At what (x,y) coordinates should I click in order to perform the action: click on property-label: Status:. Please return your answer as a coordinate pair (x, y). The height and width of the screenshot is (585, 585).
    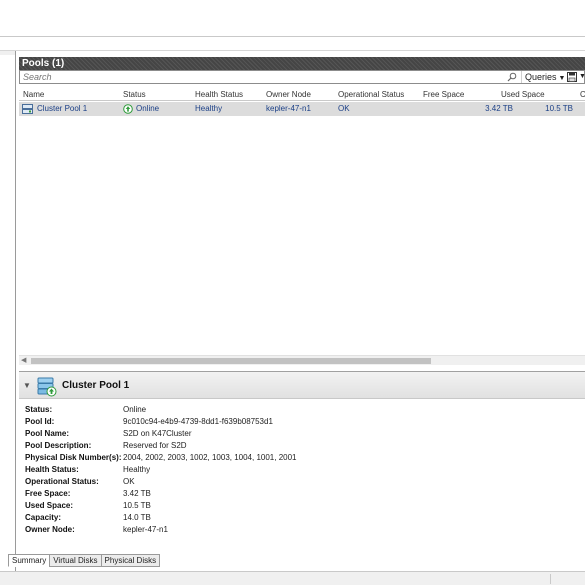
    Looking at the image, I should click on (39, 409).